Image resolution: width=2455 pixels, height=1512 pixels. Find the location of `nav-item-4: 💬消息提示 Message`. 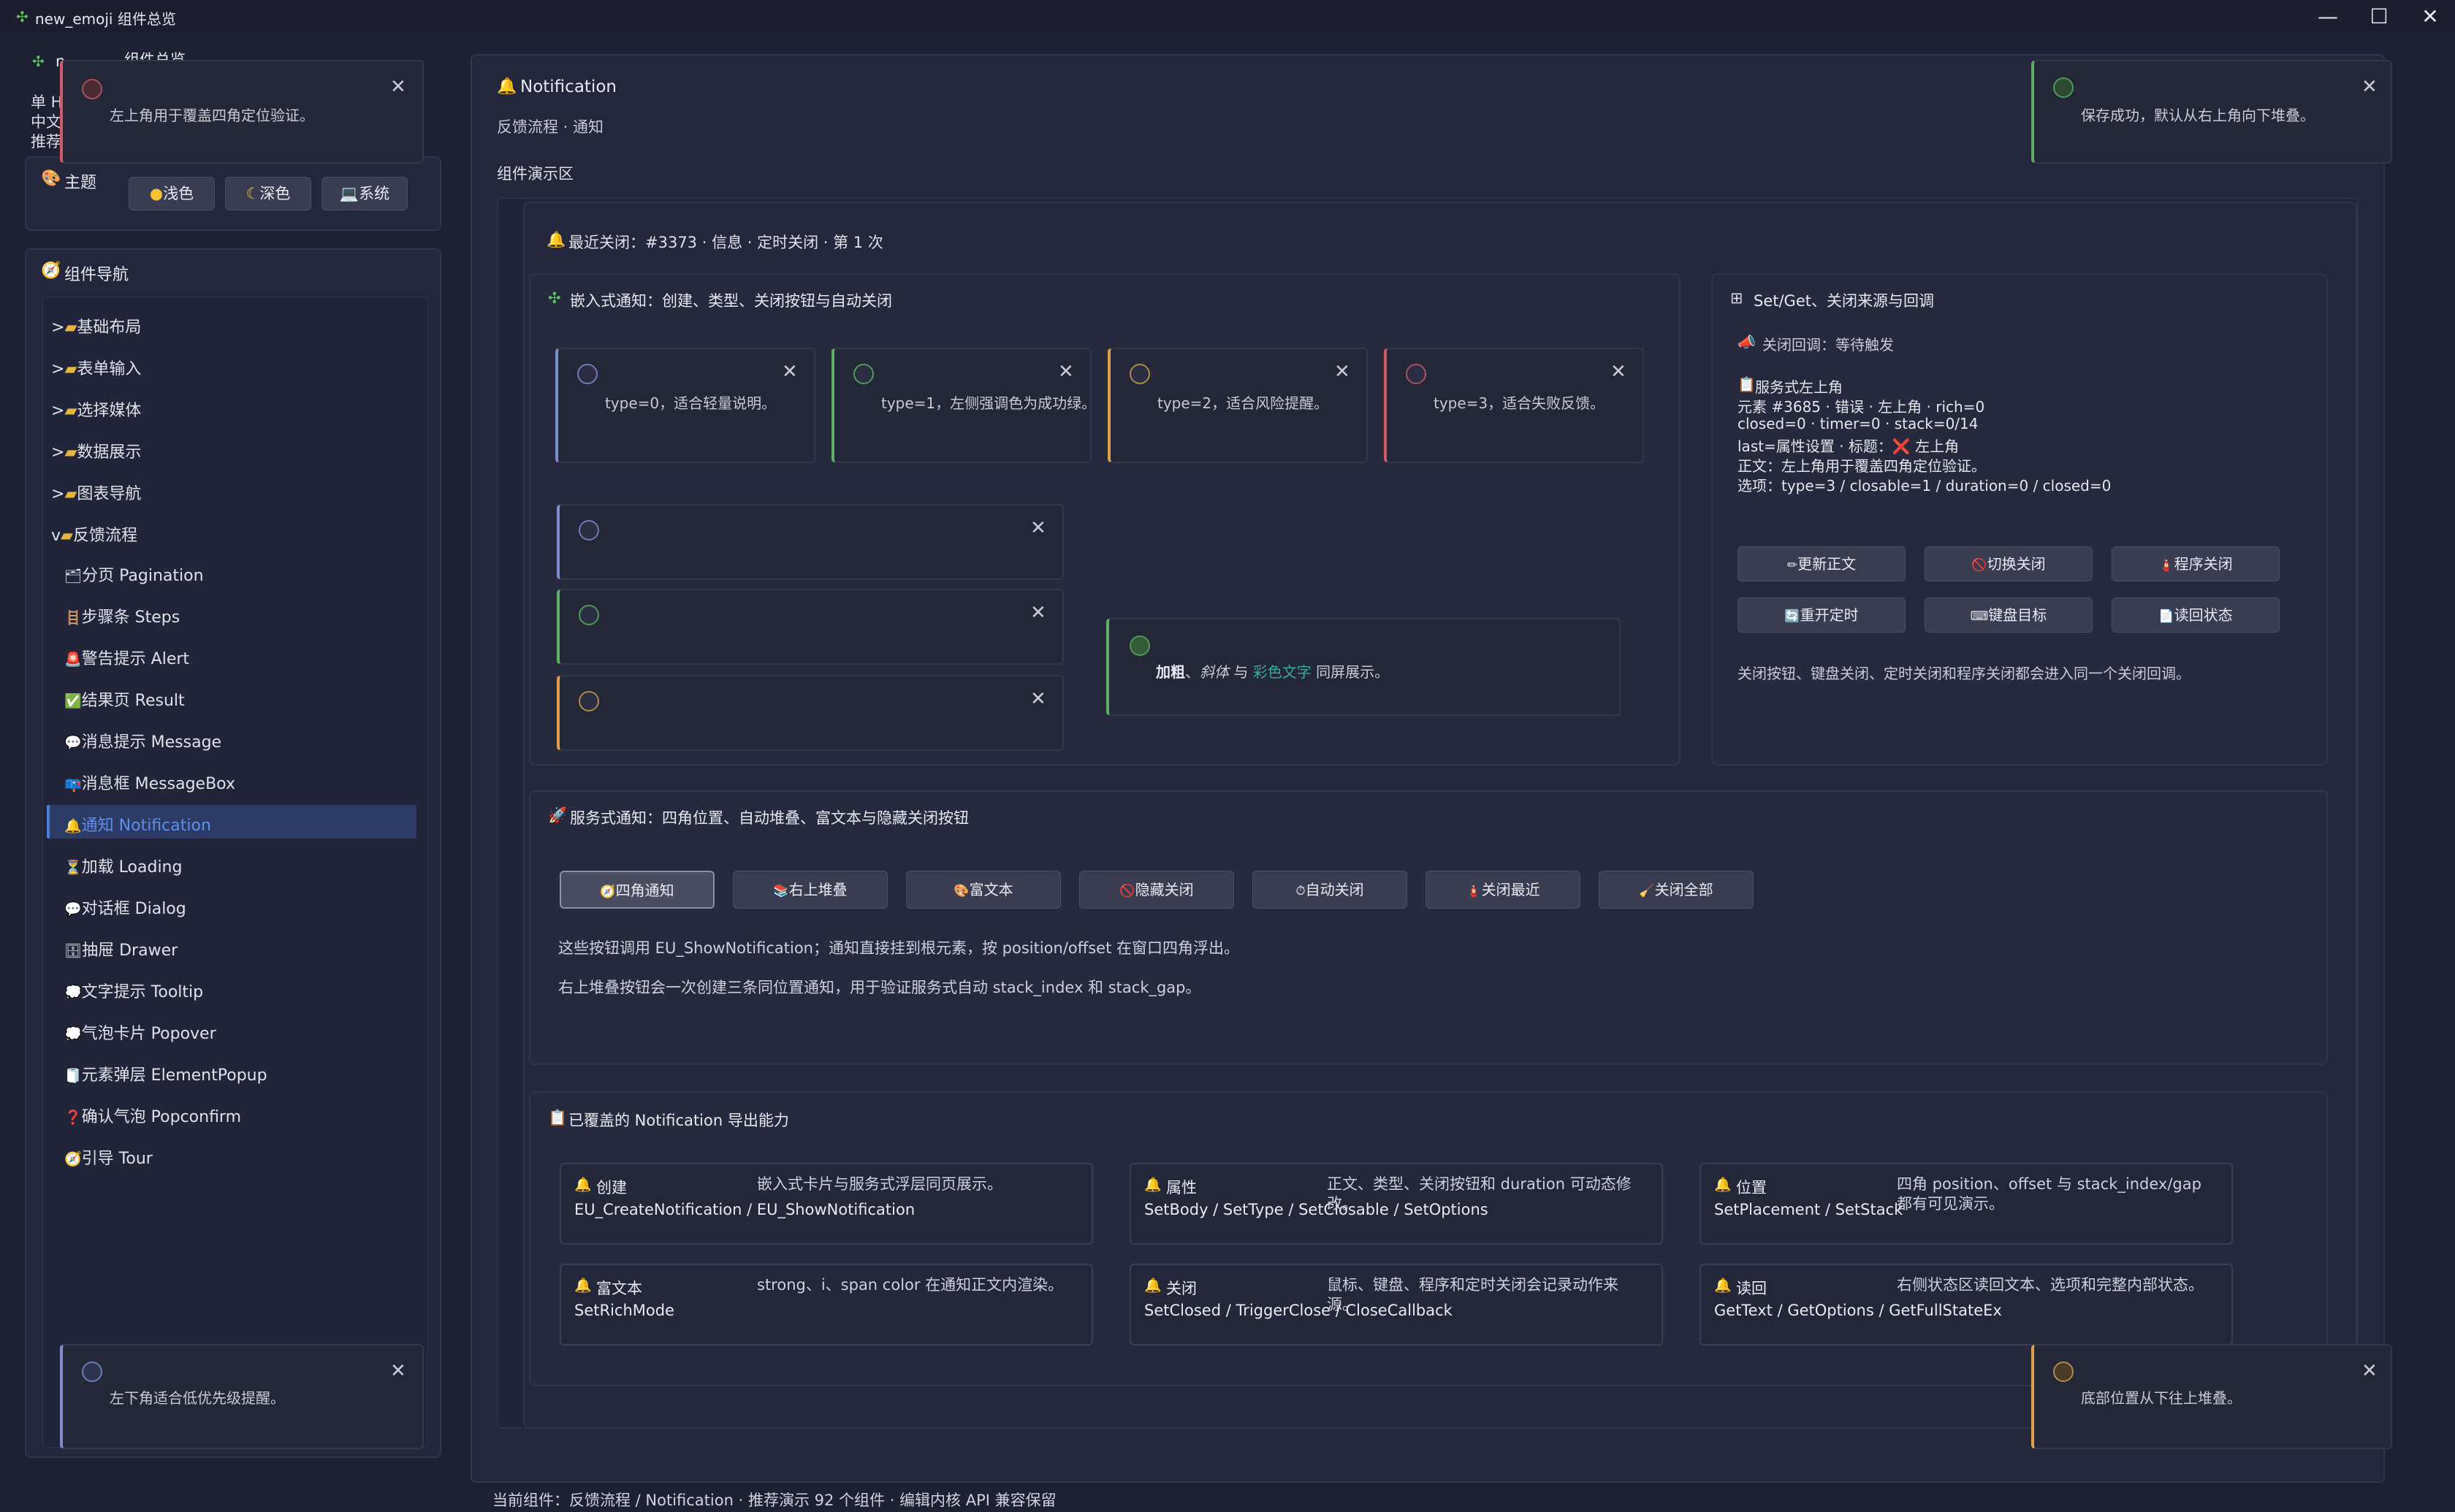

nav-item-4: 💬消息提示 Message is located at coordinates (142, 740).